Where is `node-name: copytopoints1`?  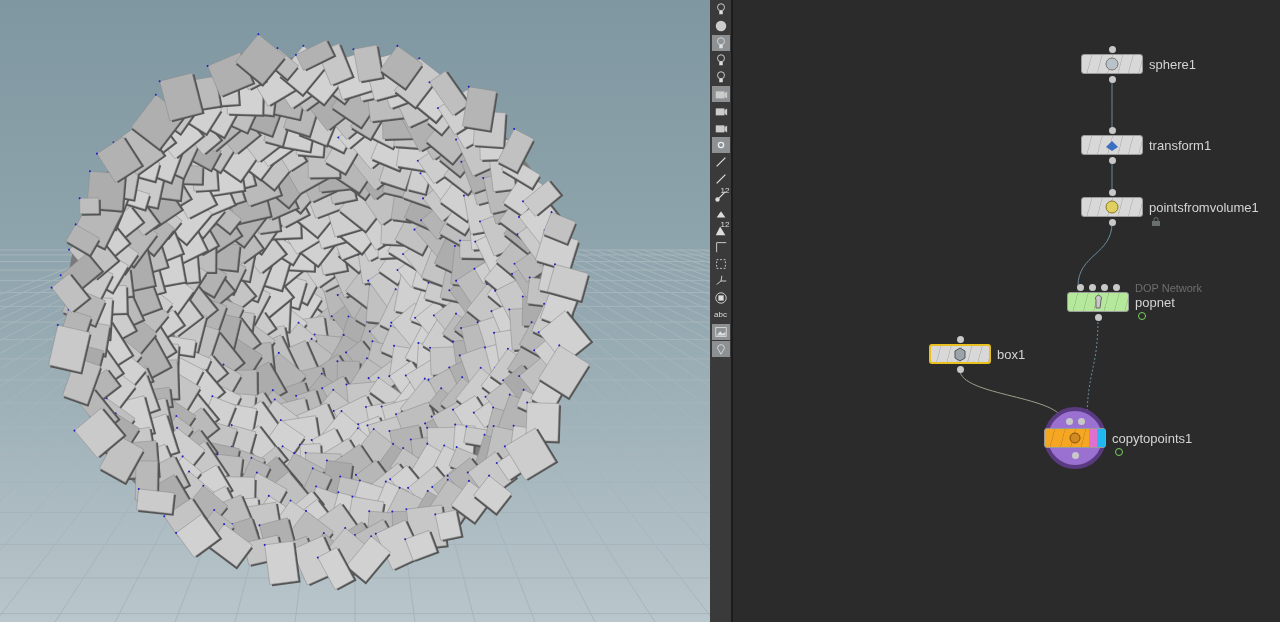 node-name: copytopoints1 is located at coordinates (1152, 438).